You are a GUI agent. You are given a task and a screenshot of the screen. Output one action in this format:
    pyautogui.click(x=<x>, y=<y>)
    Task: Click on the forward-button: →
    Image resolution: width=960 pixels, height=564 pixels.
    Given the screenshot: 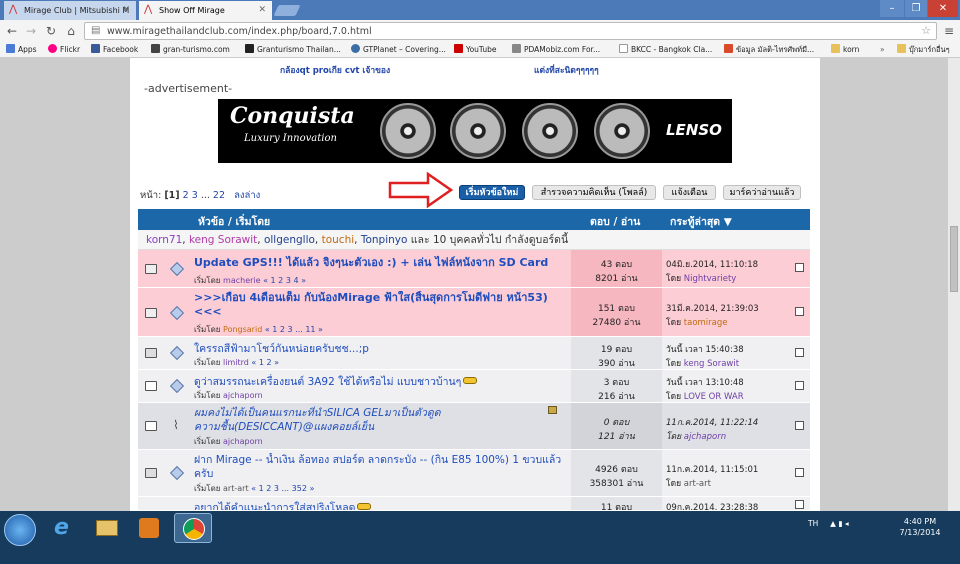 What is the action you would take?
    pyautogui.click(x=31, y=31)
    